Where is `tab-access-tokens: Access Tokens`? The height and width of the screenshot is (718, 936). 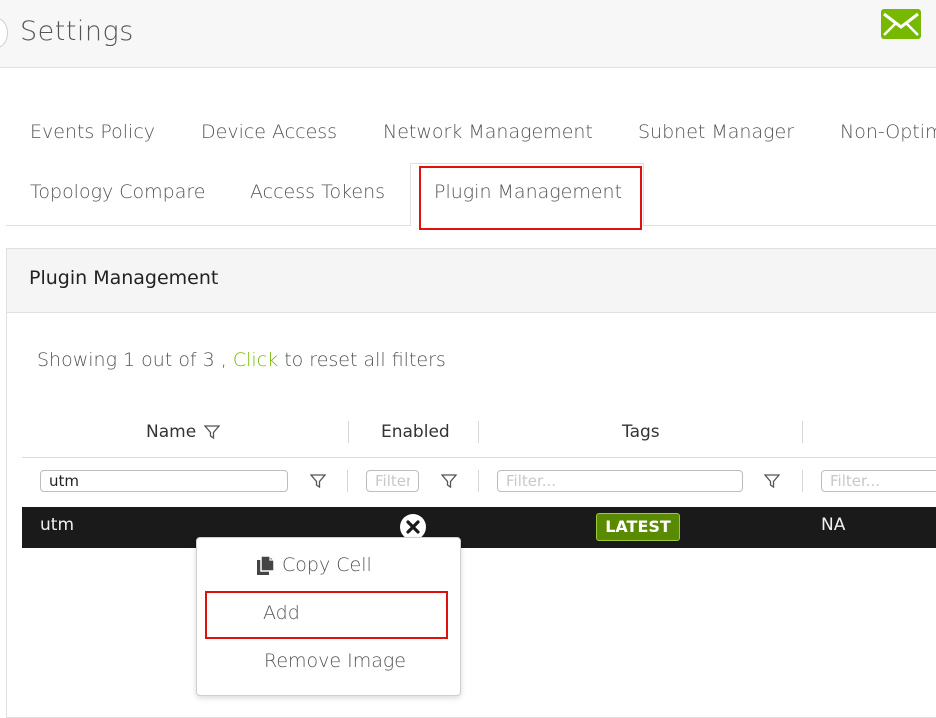
tab-access-tokens: Access Tokens is located at coordinates (317, 192).